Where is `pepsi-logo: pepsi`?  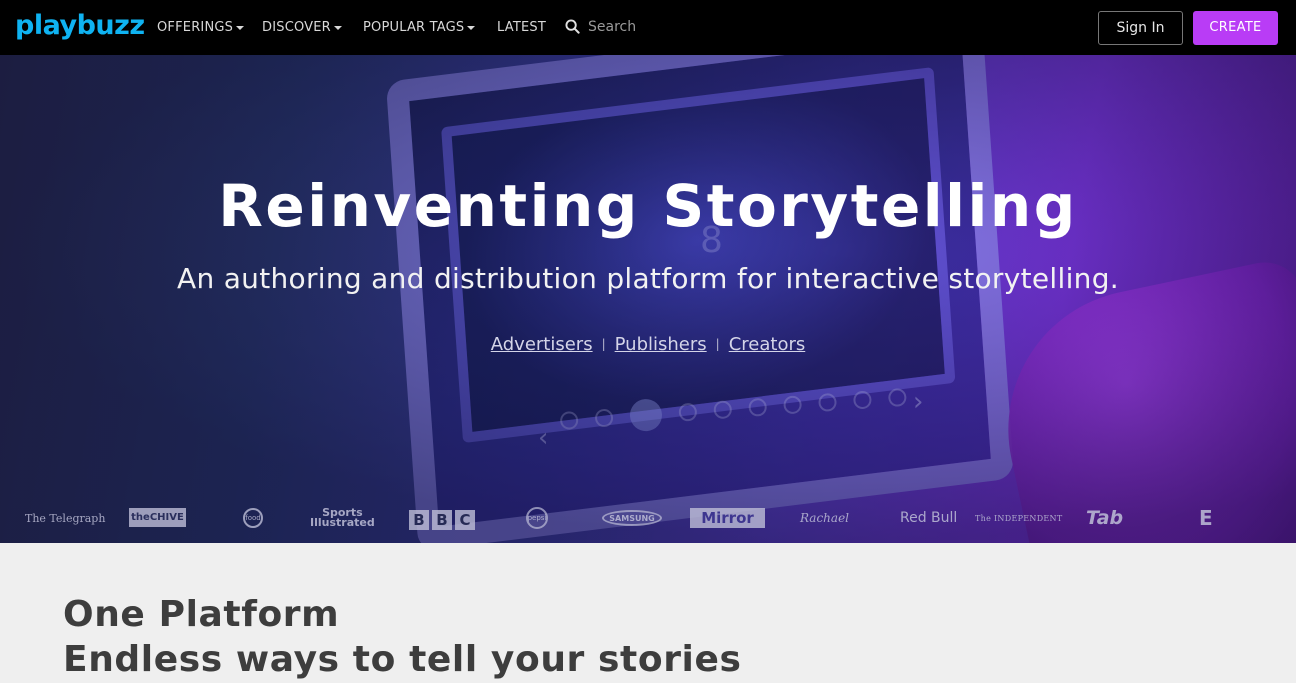 pepsi-logo: pepsi is located at coordinates (537, 518).